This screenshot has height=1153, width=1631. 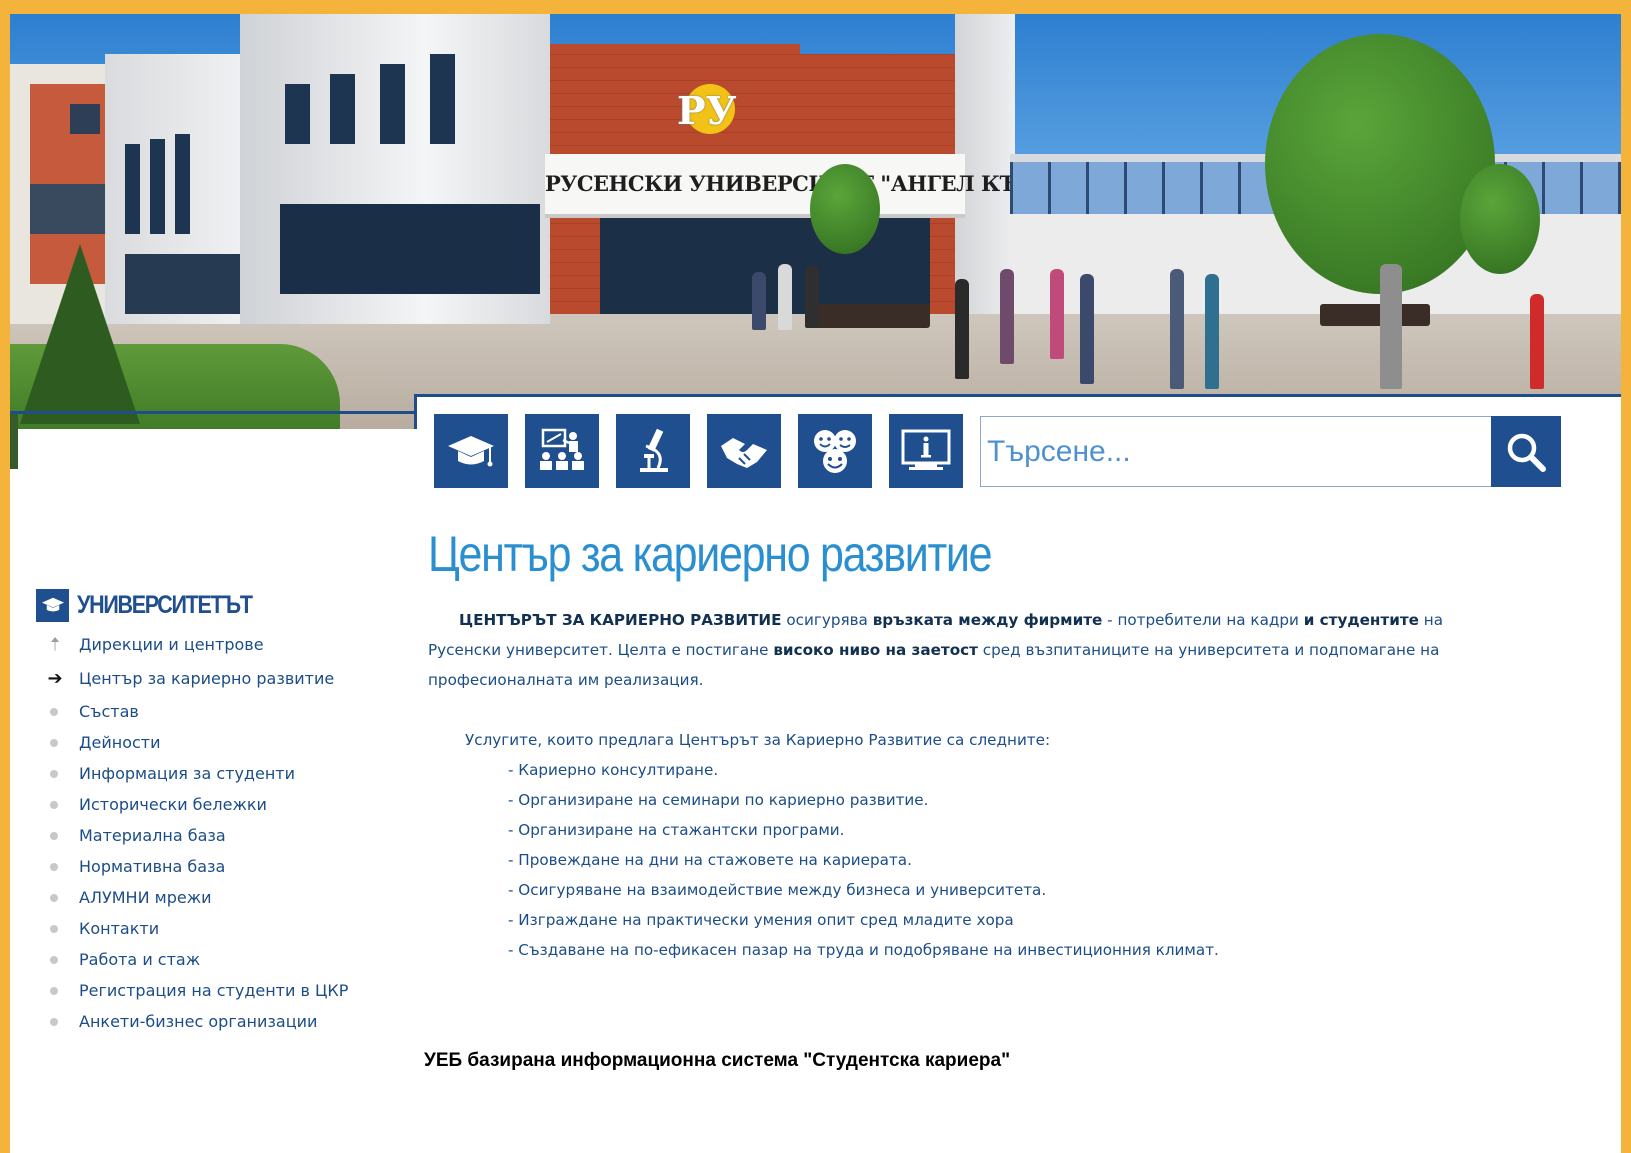 I want to click on sidebar-item-alumni: АЛУМНИ мрежи, so click(x=226, y=897).